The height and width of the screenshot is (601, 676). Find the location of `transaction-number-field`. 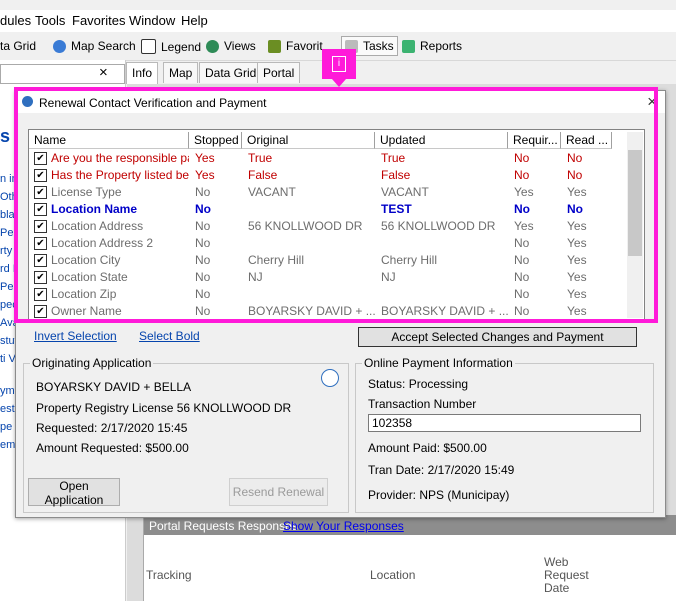

transaction-number-field is located at coordinates (504, 423).